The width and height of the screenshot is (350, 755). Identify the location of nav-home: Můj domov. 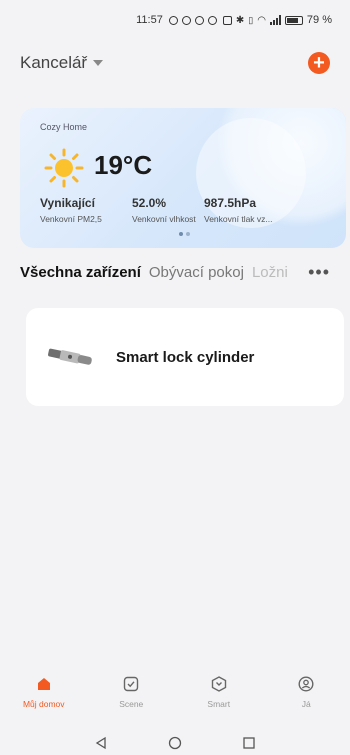
(44, 692).